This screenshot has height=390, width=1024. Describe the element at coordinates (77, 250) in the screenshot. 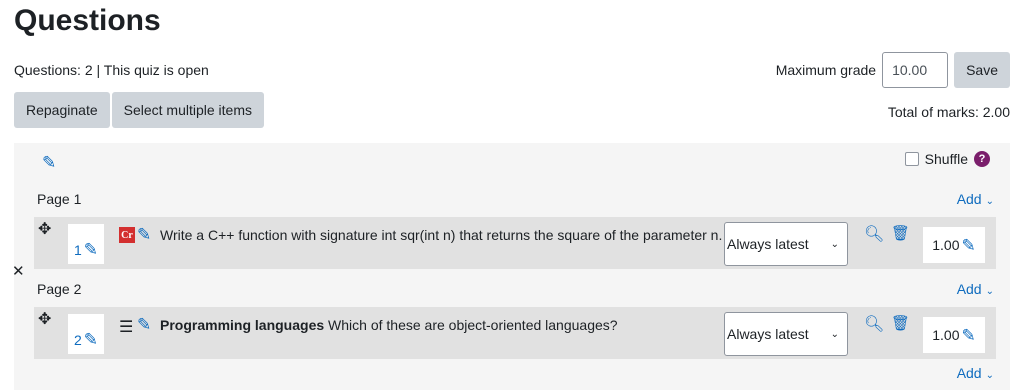

I see `slot-number: 1` at that location.